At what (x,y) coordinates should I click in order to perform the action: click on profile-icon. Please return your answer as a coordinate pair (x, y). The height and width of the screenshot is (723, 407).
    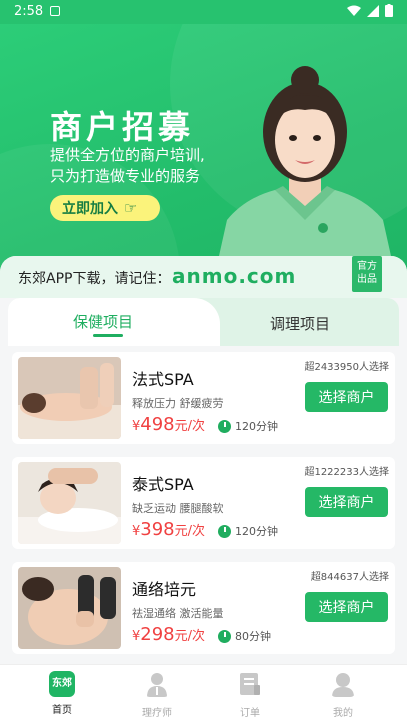
    Looking at the image, I should click on (343, 685).